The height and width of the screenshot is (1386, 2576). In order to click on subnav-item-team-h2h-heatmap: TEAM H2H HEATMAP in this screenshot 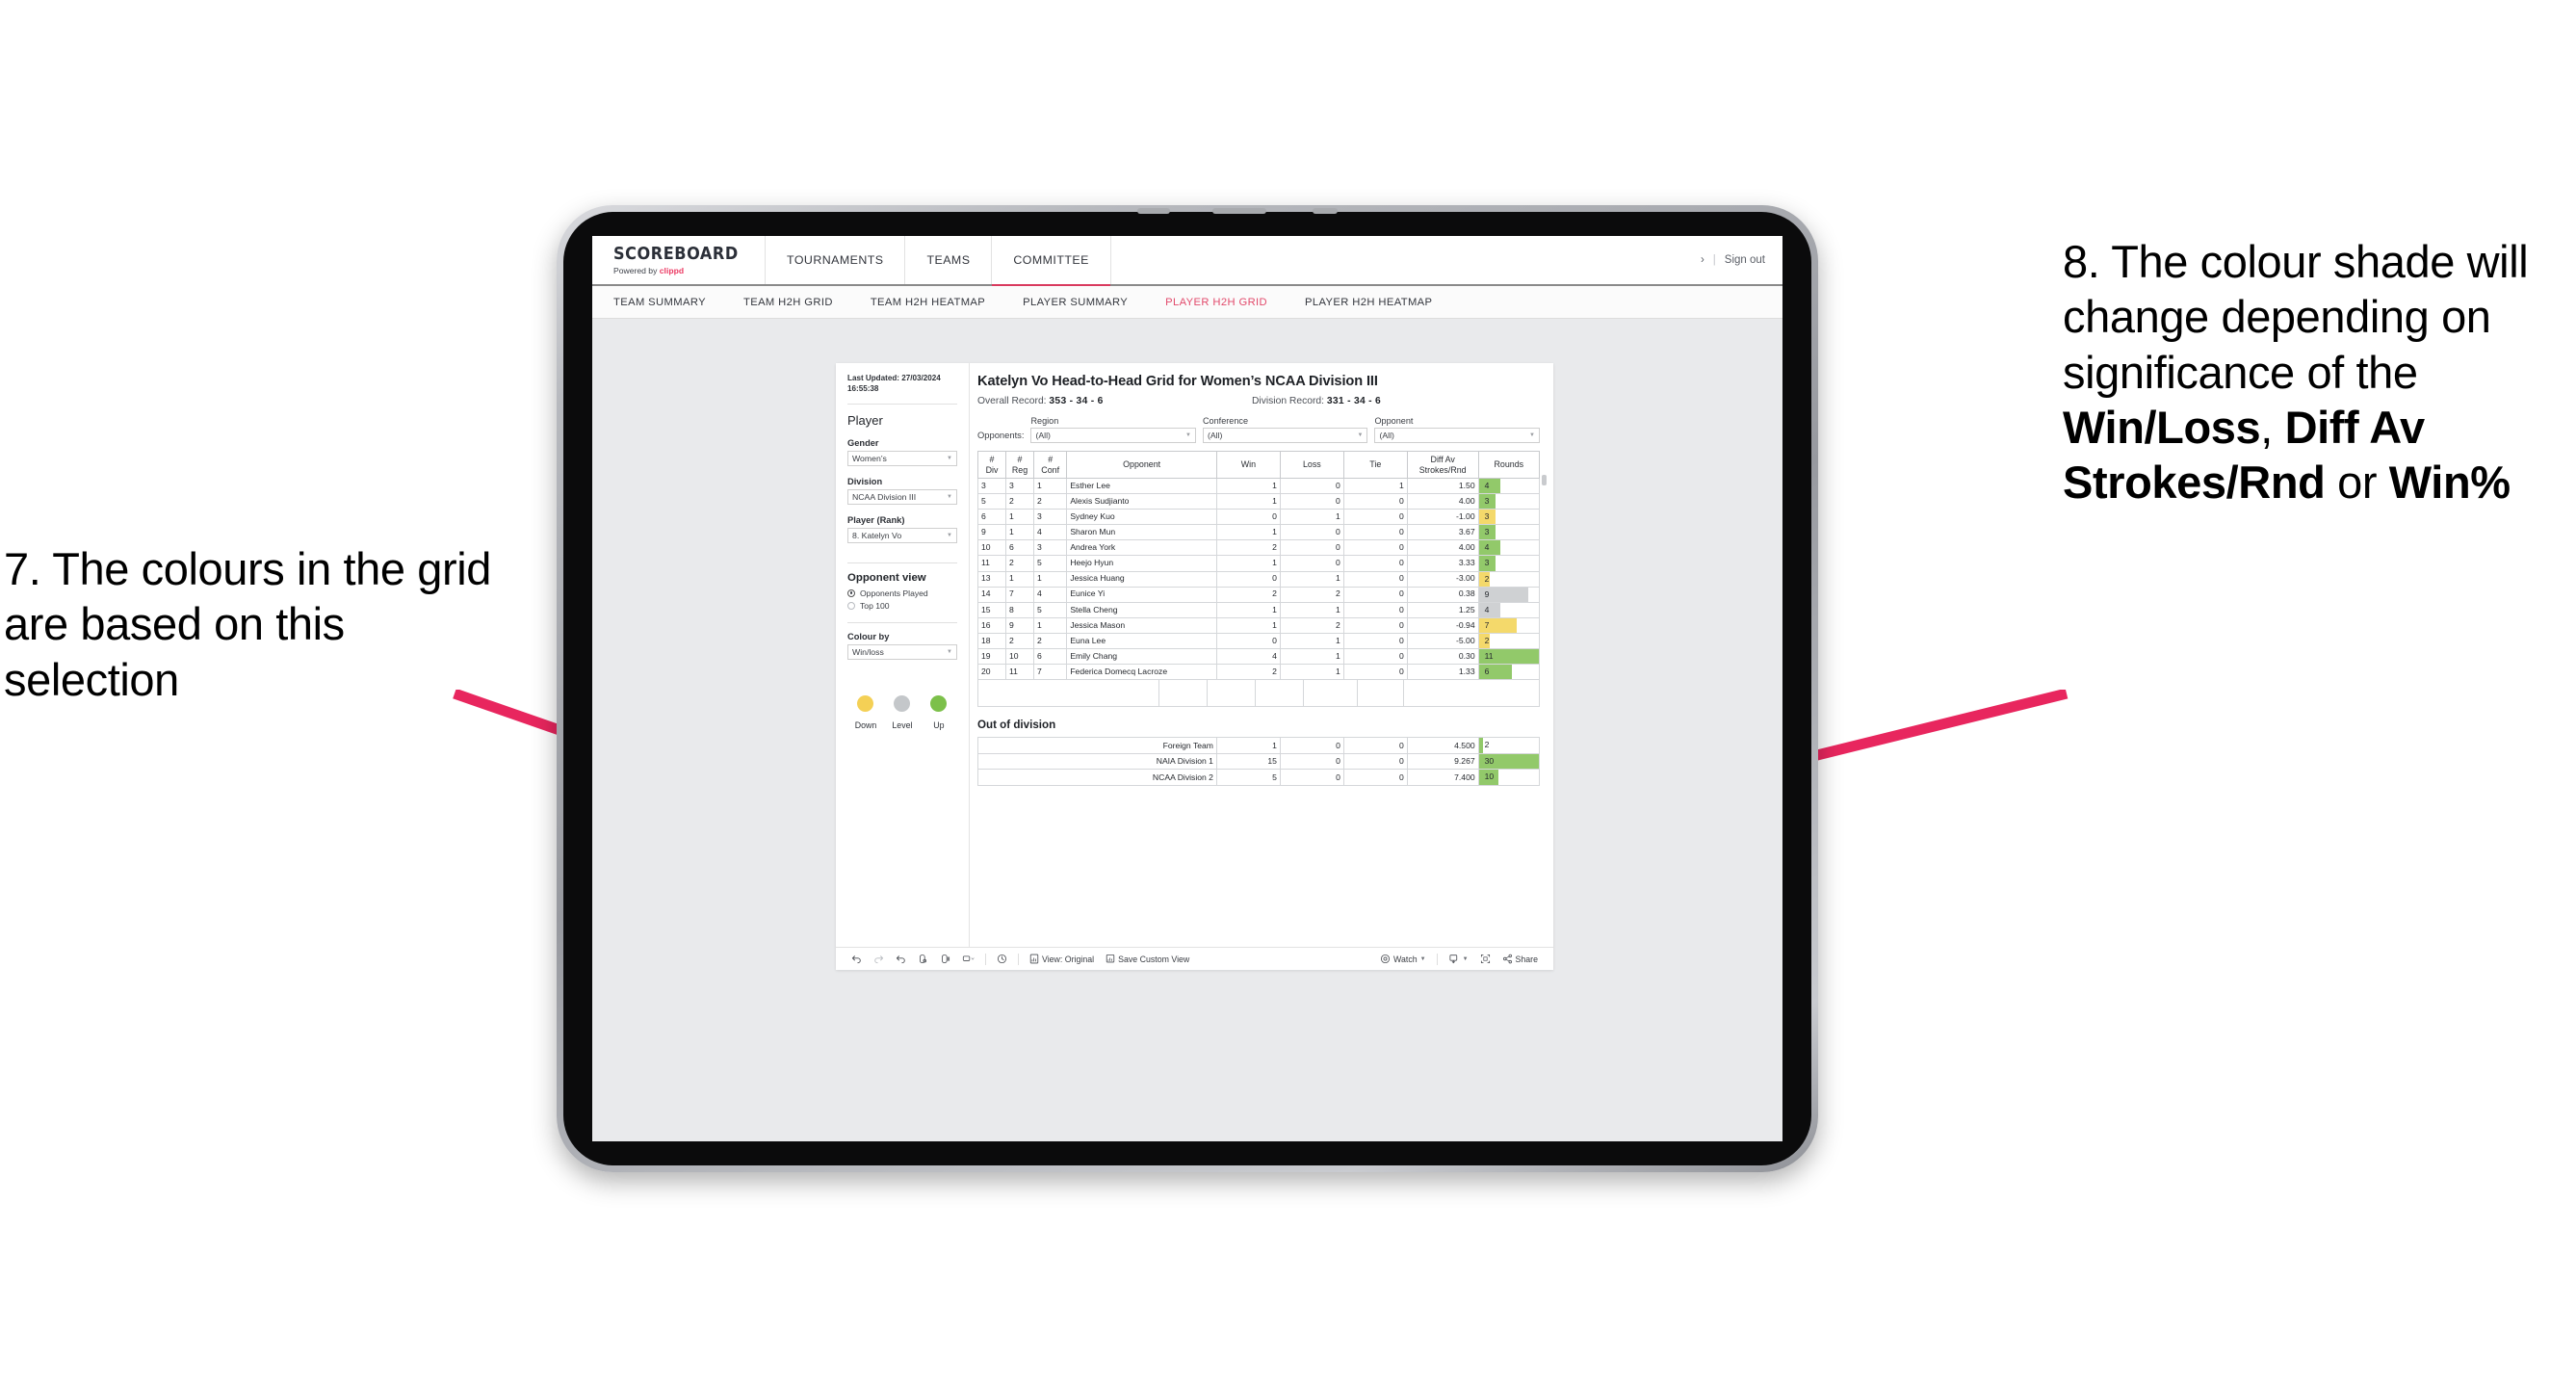, I will do `click(938, 302)`.